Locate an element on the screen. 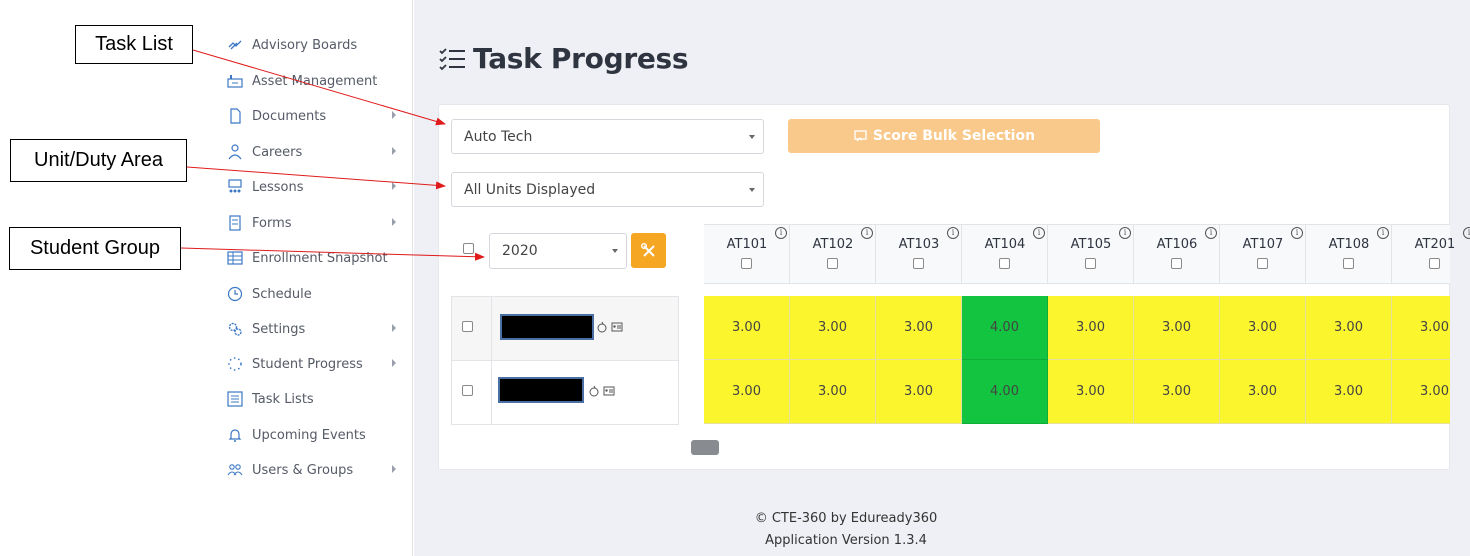  tools-button is located at coordinates (648, 250).